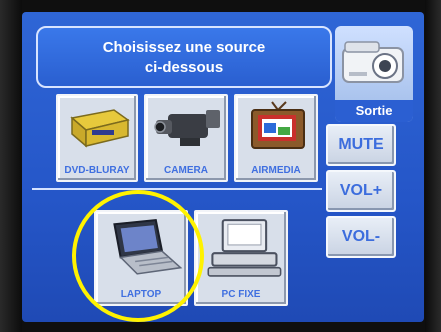 This screenshot has height=332, width=441. I want to click on source-label: DVD-BLURAY, so click(97, 170).